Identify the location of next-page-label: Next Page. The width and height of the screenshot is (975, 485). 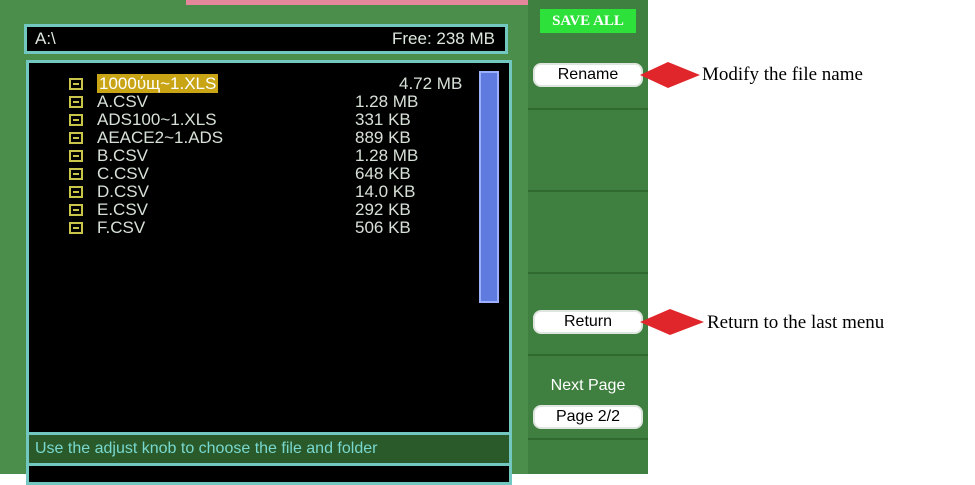
(588, 385).